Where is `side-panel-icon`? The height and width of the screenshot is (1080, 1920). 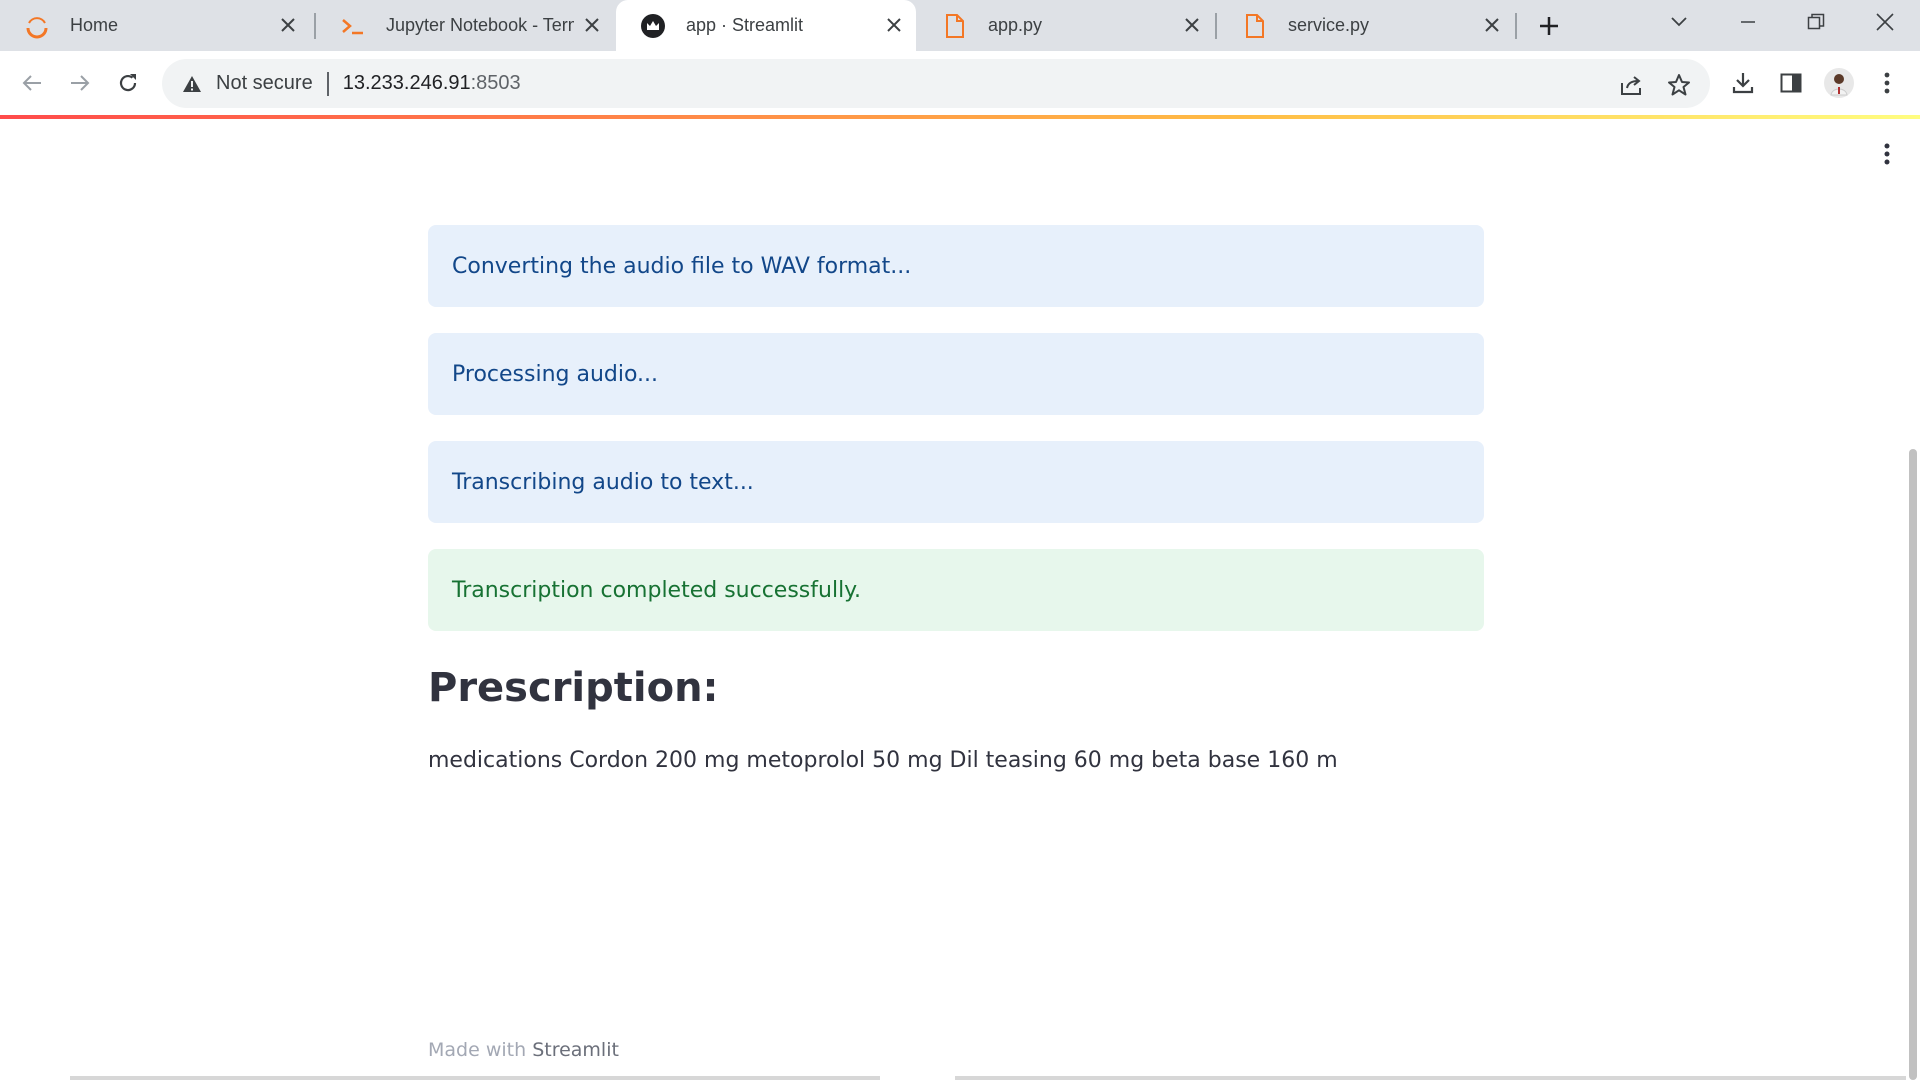
side-panel-icon is located at coordinates (1791, 83).